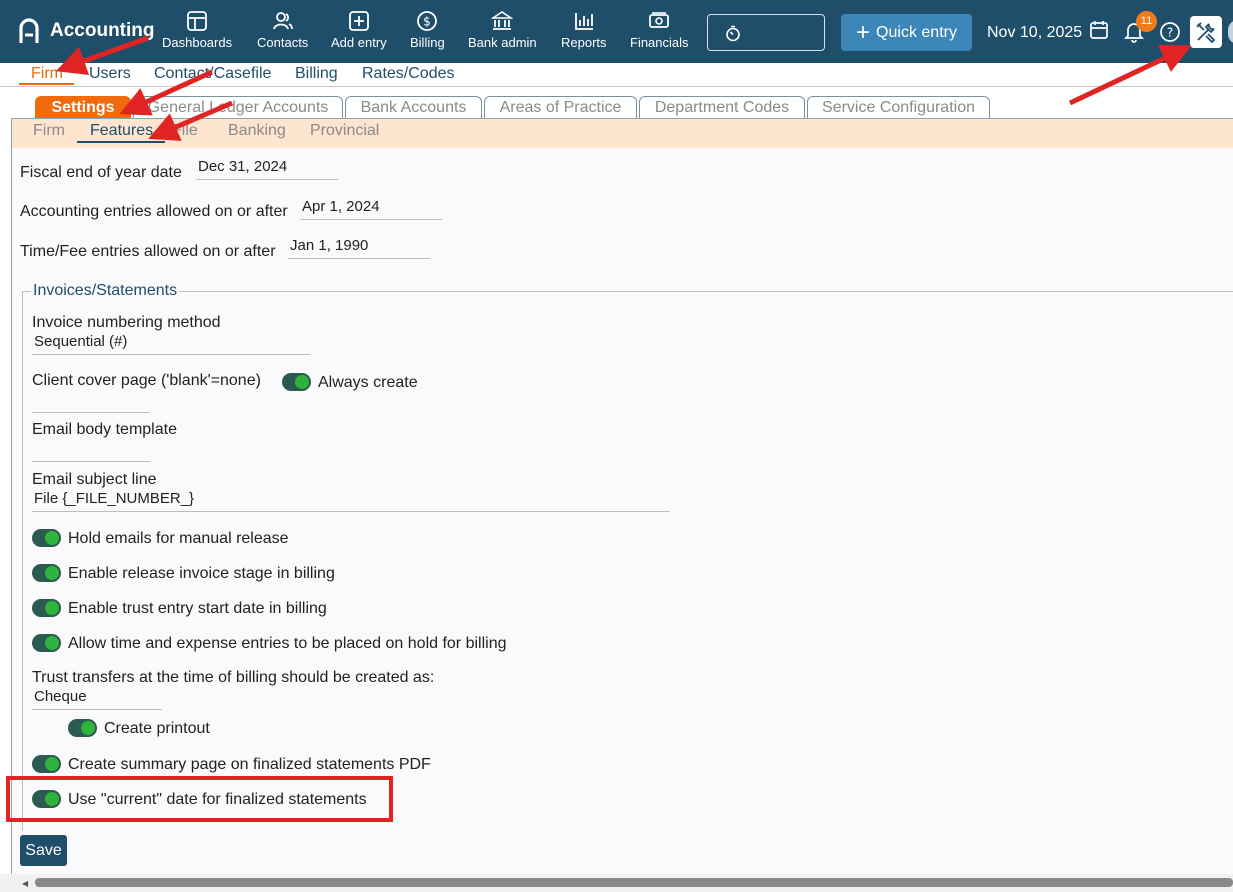 This screenshot has height=892, width=1233. I want to click on nav-reports: Reports, so click(584, 30).